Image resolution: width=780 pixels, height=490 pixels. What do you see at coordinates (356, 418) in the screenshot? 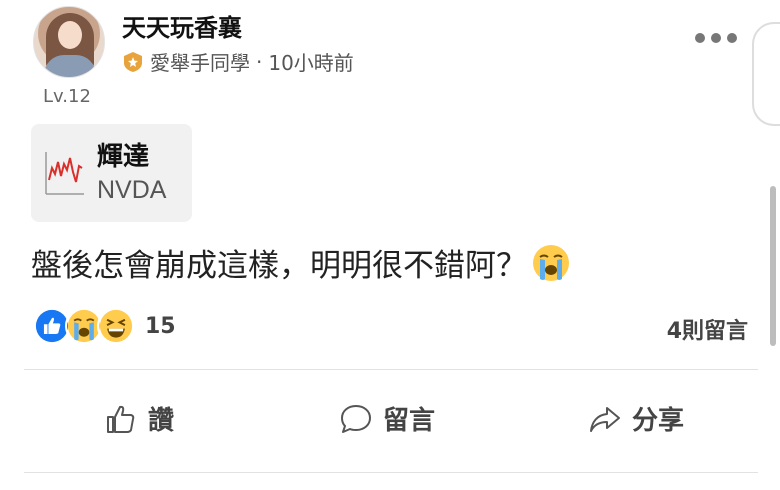
I see `speech-bubble-icon` at bounding box center [356, 418].